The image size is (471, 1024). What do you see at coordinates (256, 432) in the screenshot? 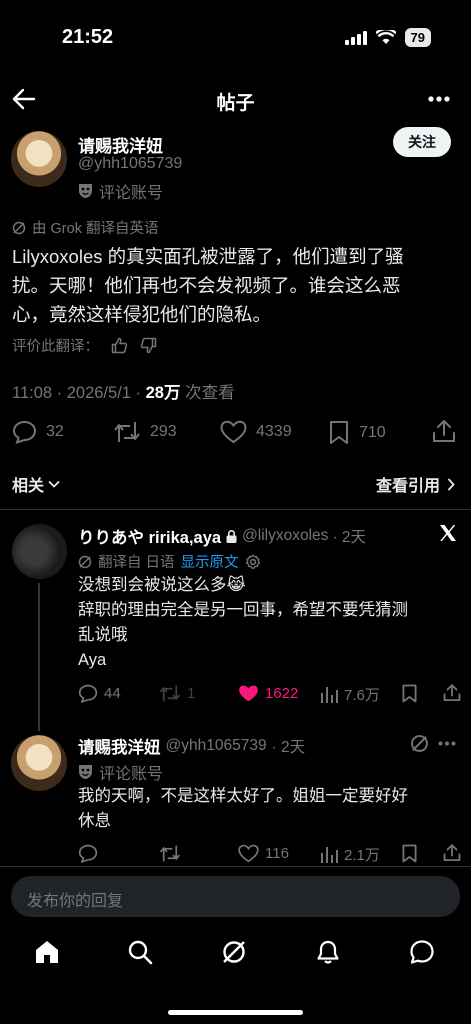
I see `like-button: 4339` at bounding box center [256, 432].